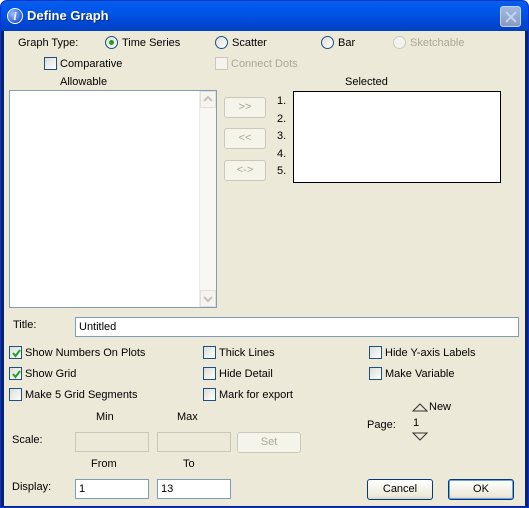  What do you see at coordinates (81, 395) in the screenshot?
I see `five-grid-segments-label: Make 5 Grid Segments` at bounding box center [81, 395].